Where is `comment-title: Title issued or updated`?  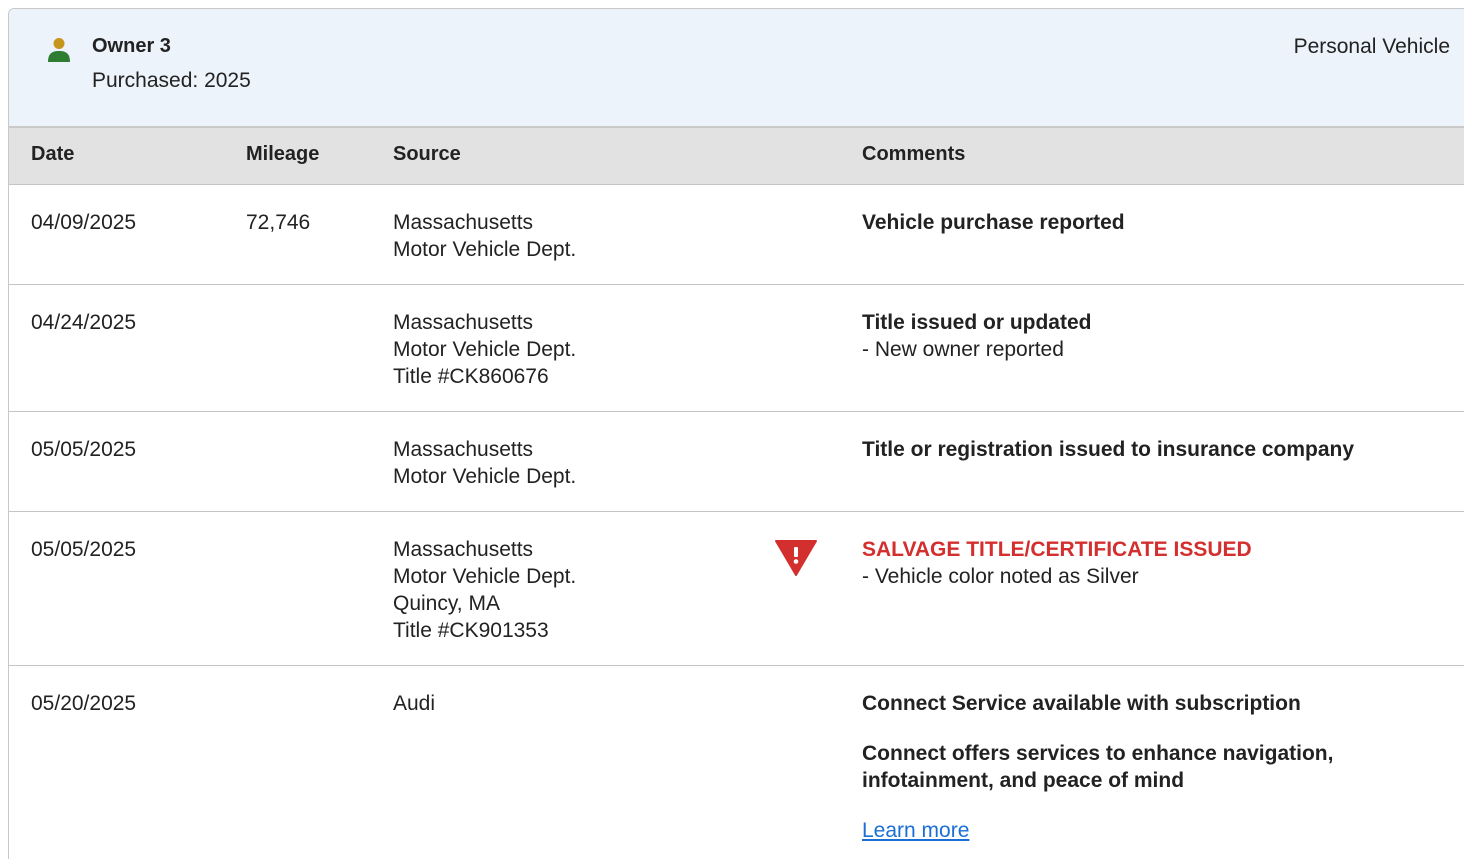 comment-title: Title issued or updated is located at coordinates (977, 322).